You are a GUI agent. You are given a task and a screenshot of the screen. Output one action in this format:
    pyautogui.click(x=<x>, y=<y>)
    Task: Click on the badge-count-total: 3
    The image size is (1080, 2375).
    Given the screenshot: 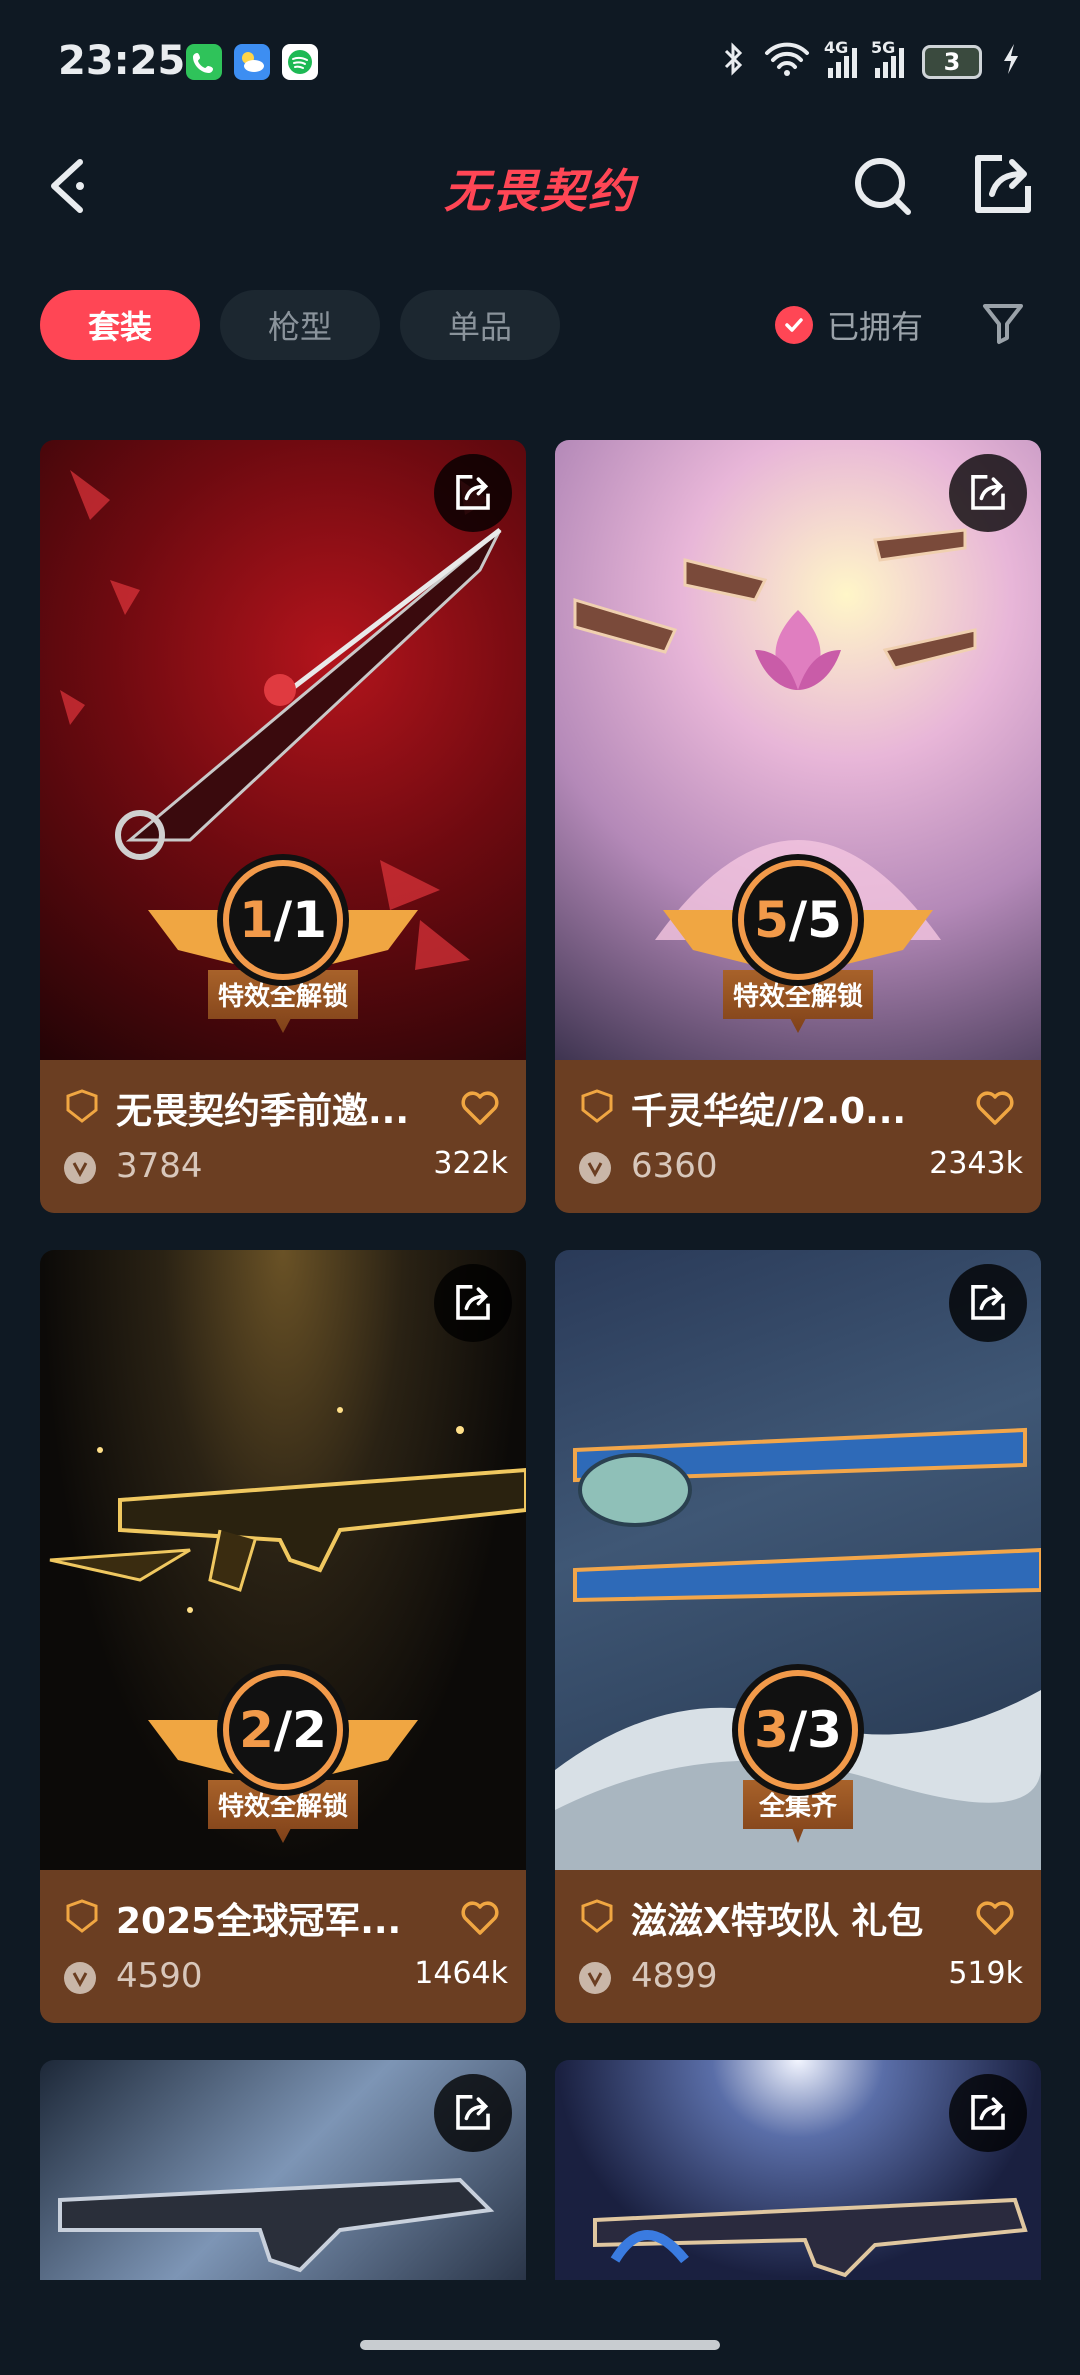 What is the action you would take?
    pyautogui.click(x=824, y=1730)
    